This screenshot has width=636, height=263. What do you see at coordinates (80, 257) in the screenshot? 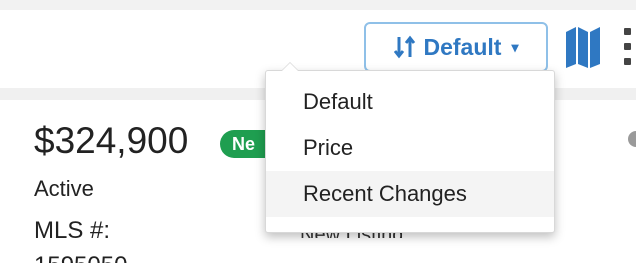
I see `mls-number: 1595050` at bounding box center [80, 257].